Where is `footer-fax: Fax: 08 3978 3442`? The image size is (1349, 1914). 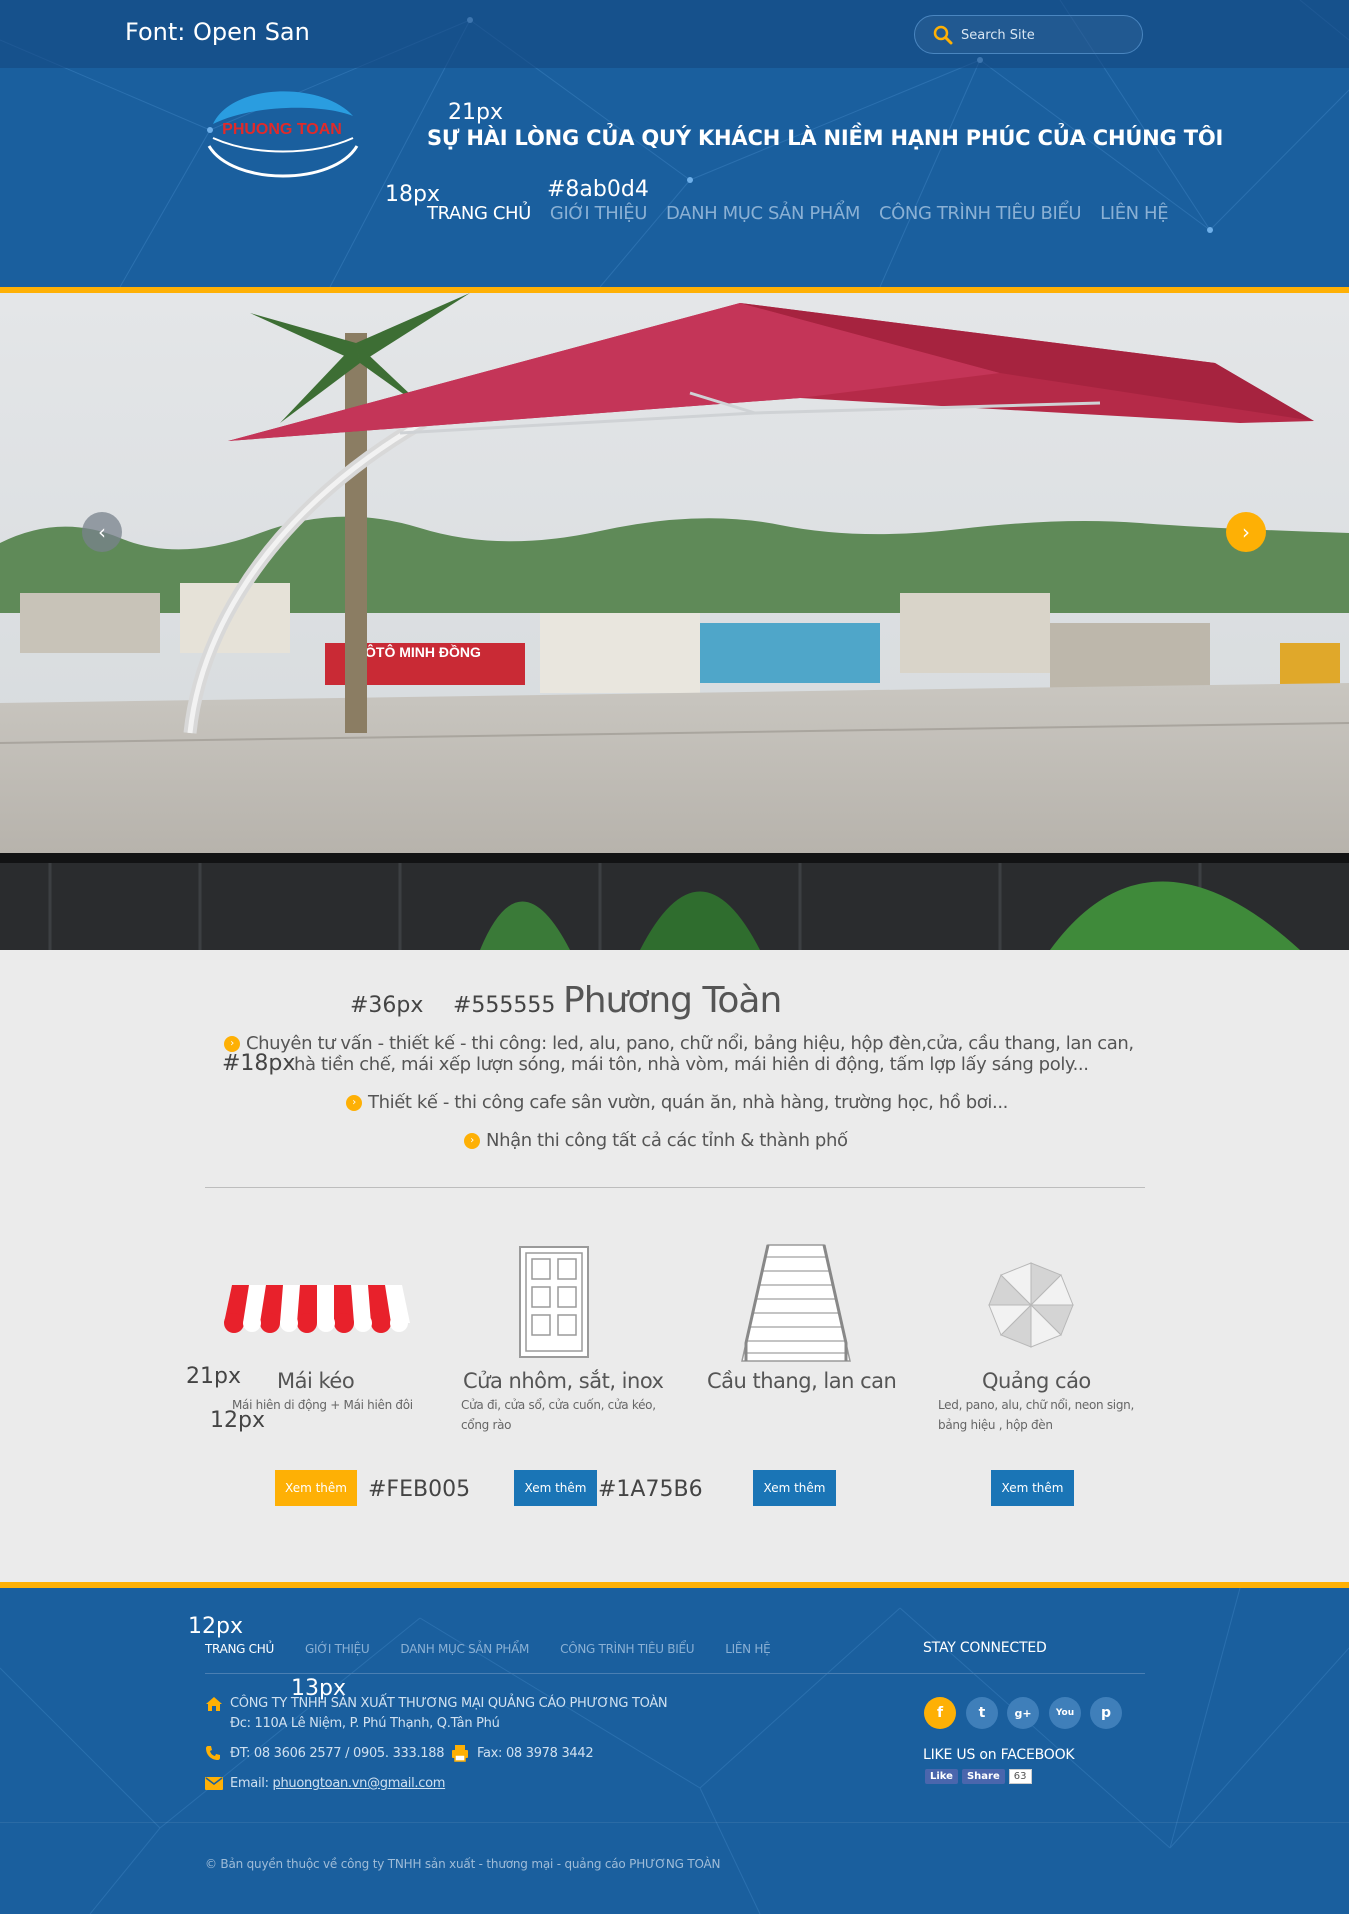
footer-fax: Fax: 08 3978 3442 is located at coordinates (535, 1753).